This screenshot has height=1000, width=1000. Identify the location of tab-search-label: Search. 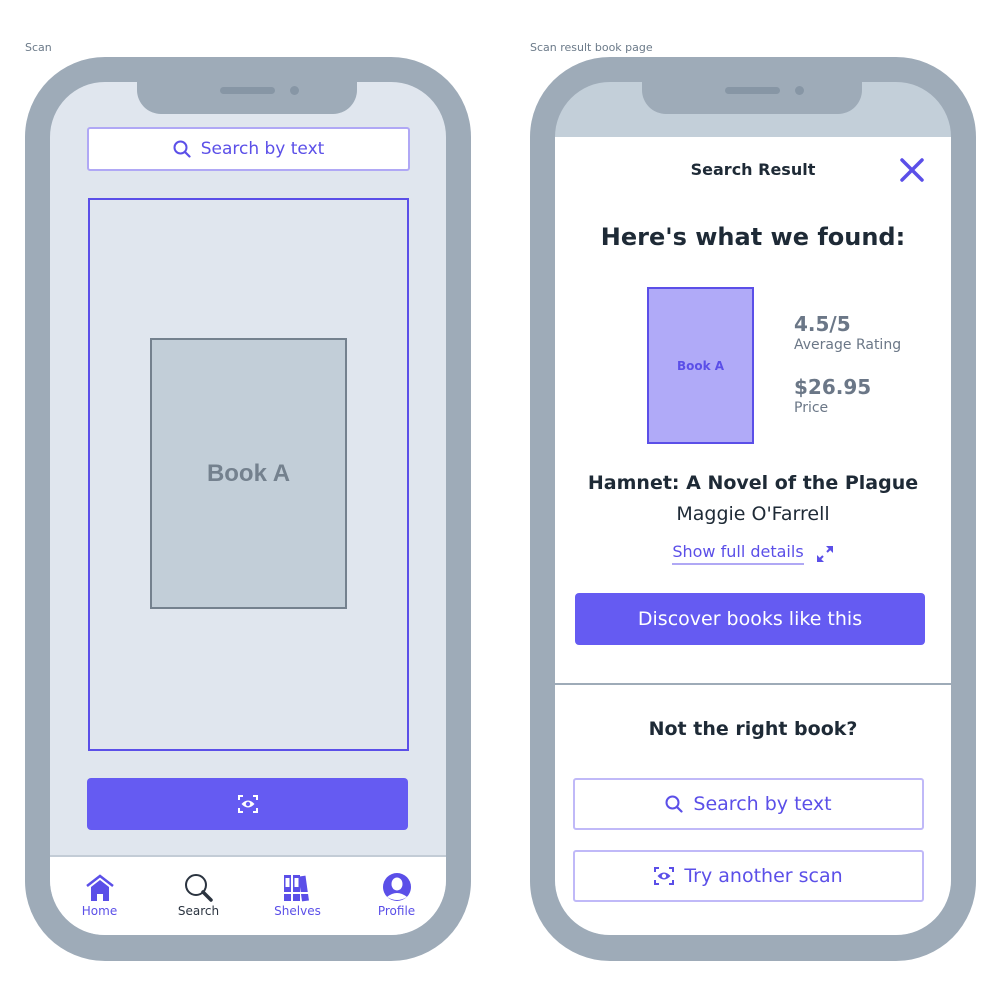
(198, 911).